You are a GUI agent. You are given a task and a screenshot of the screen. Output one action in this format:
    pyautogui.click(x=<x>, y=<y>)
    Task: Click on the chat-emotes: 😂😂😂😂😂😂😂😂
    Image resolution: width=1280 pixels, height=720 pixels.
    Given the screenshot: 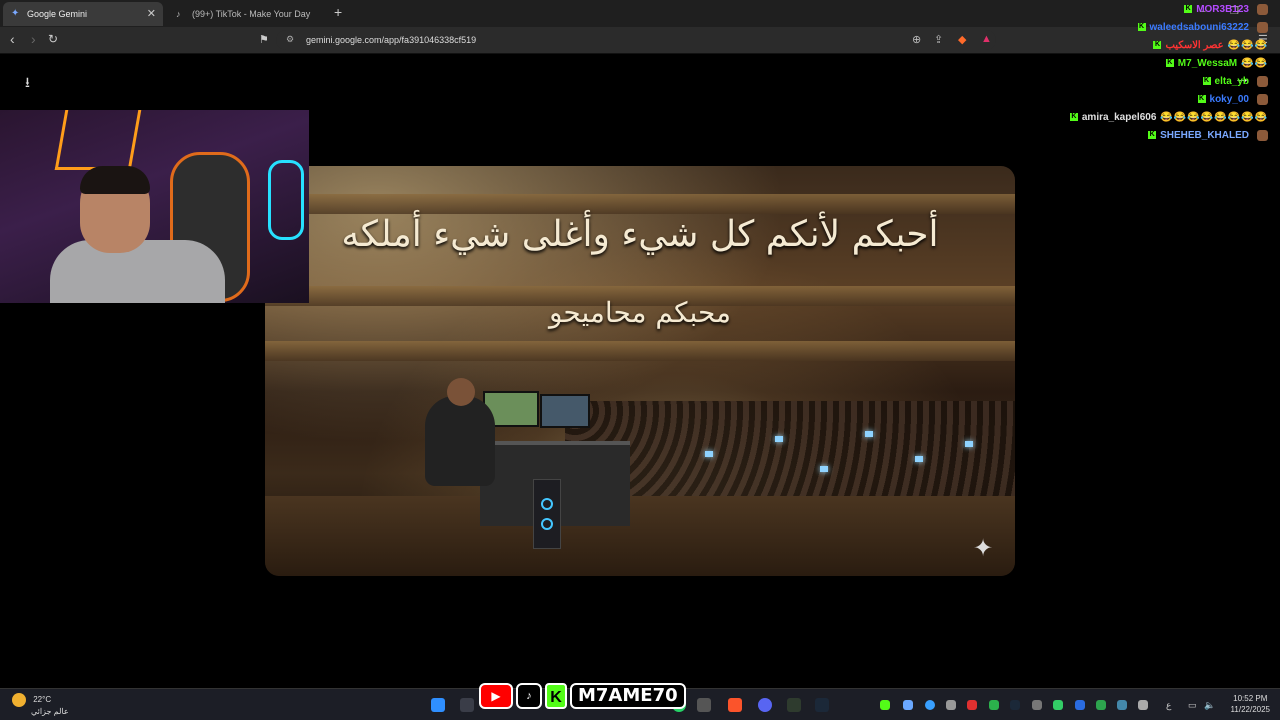 What is the action you would take?
    pyautogui.click(x=1214, y=117)
    